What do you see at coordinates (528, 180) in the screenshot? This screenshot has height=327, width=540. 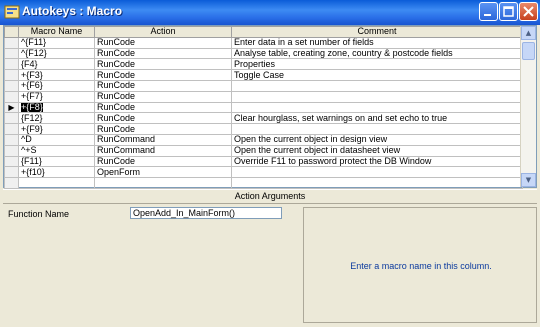 I see `scroll-down-button: ▼` at bounding box center [528, 180].